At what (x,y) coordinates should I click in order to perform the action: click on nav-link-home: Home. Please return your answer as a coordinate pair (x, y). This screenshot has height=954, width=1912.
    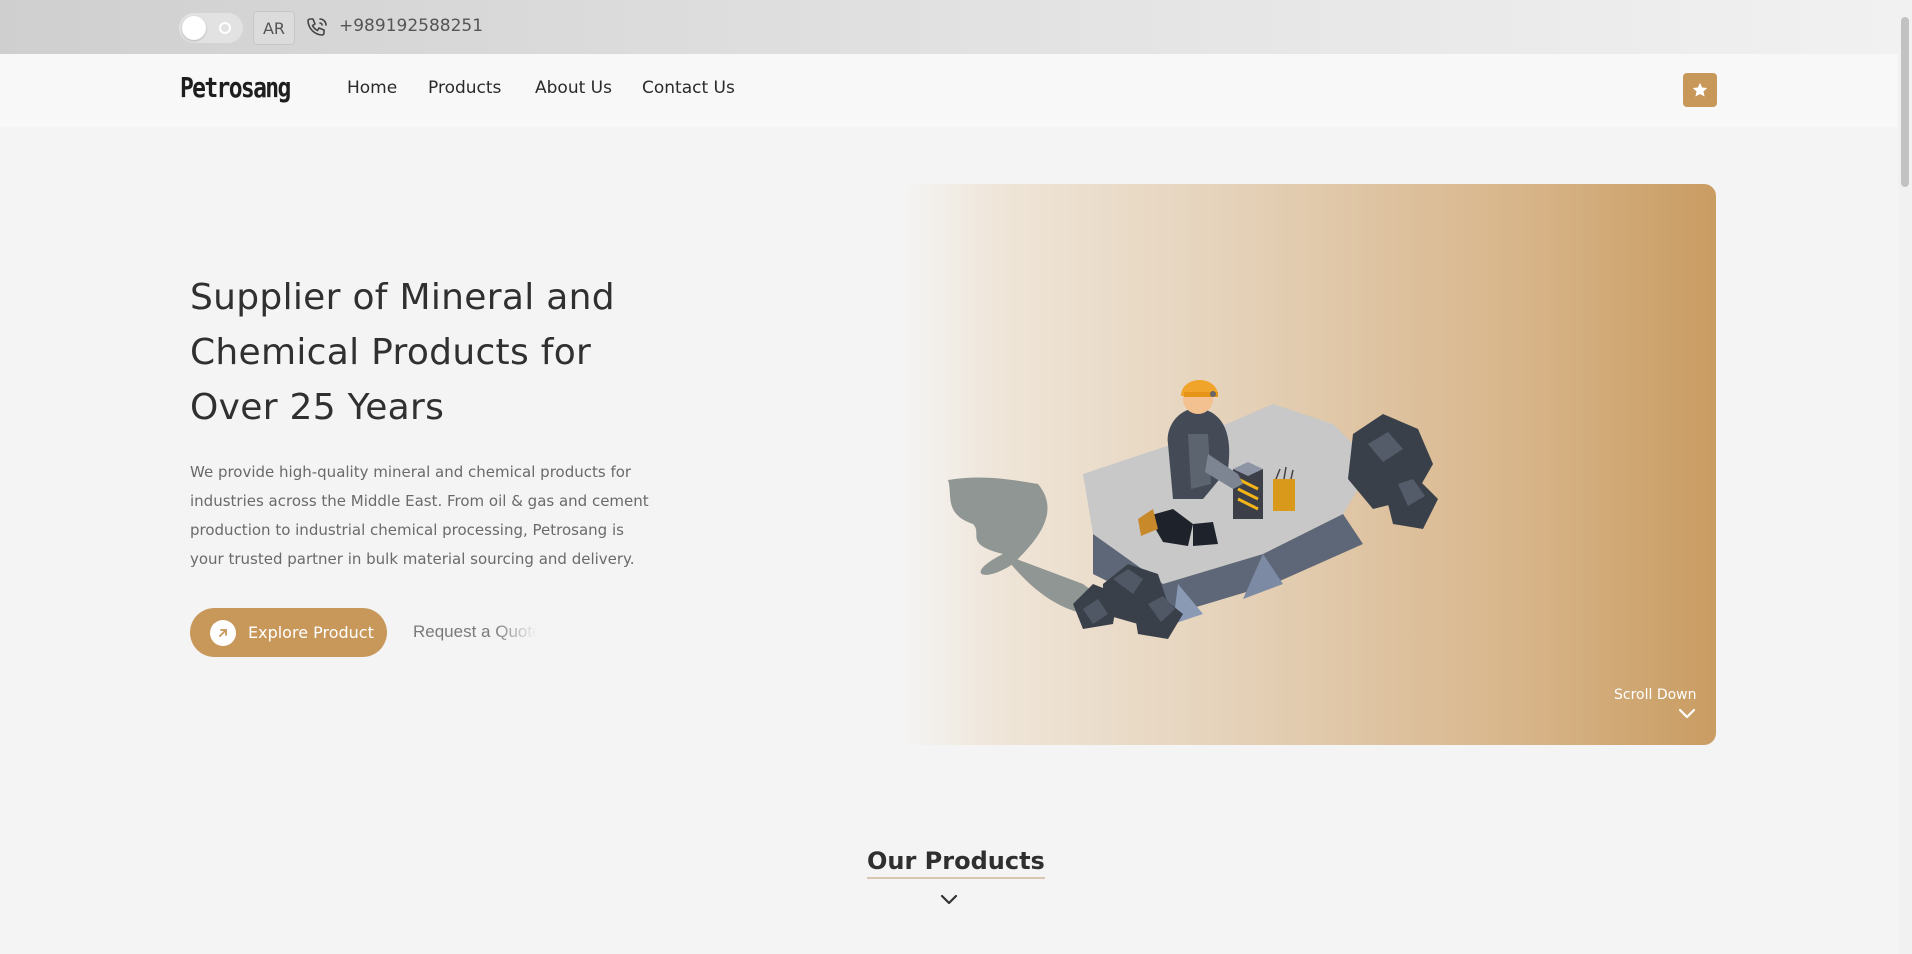
    Looking at the image, I should click on (372, 88).